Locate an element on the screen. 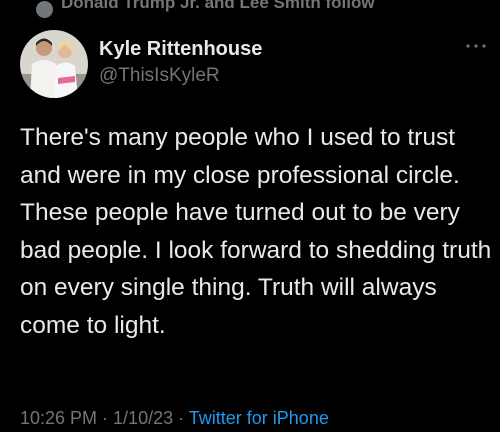 The image size is (500, 432). more-options-icon is located at coordinates (476, 46).